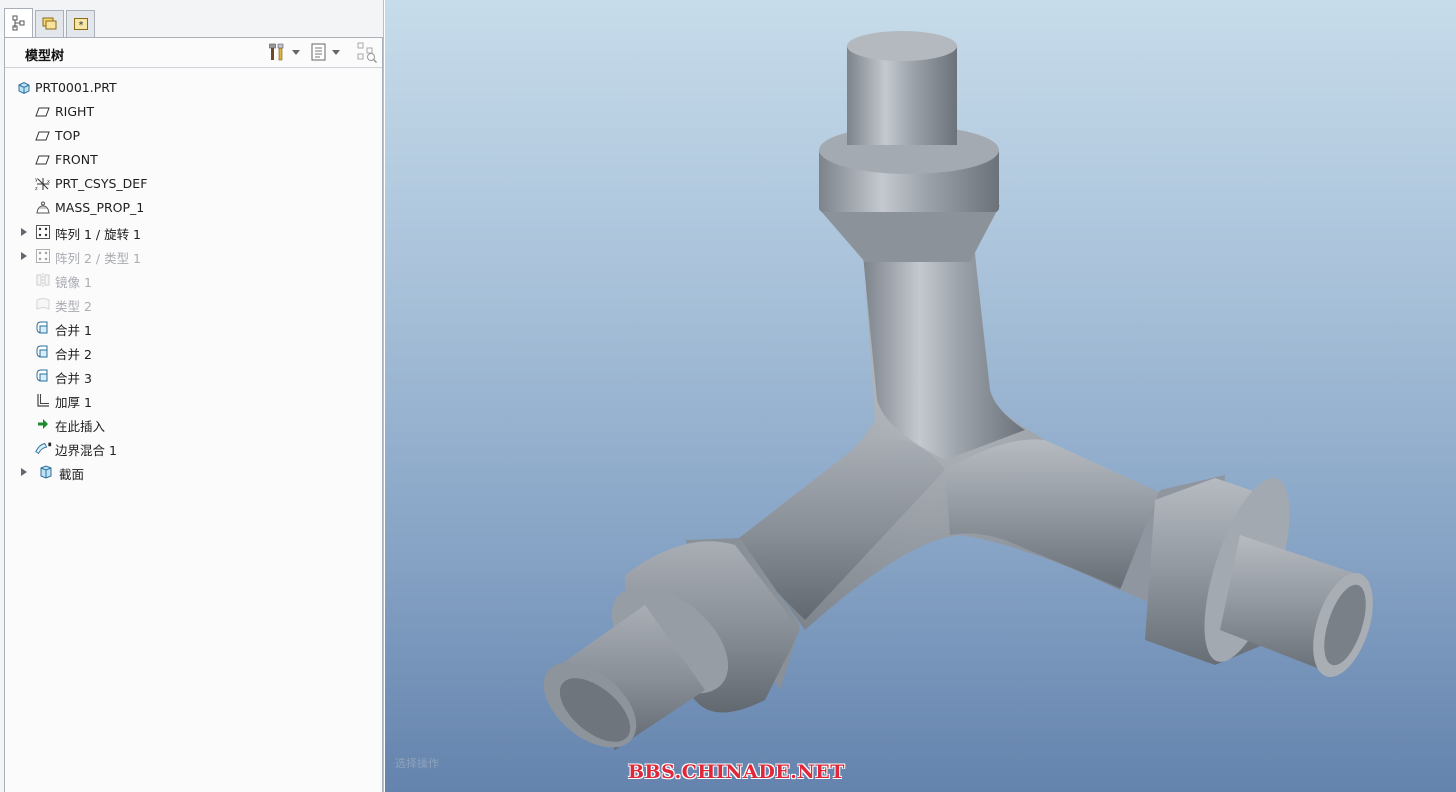 This screenshot has height=792, width=1456. I want to click on show-list-button, so click(325, 52).